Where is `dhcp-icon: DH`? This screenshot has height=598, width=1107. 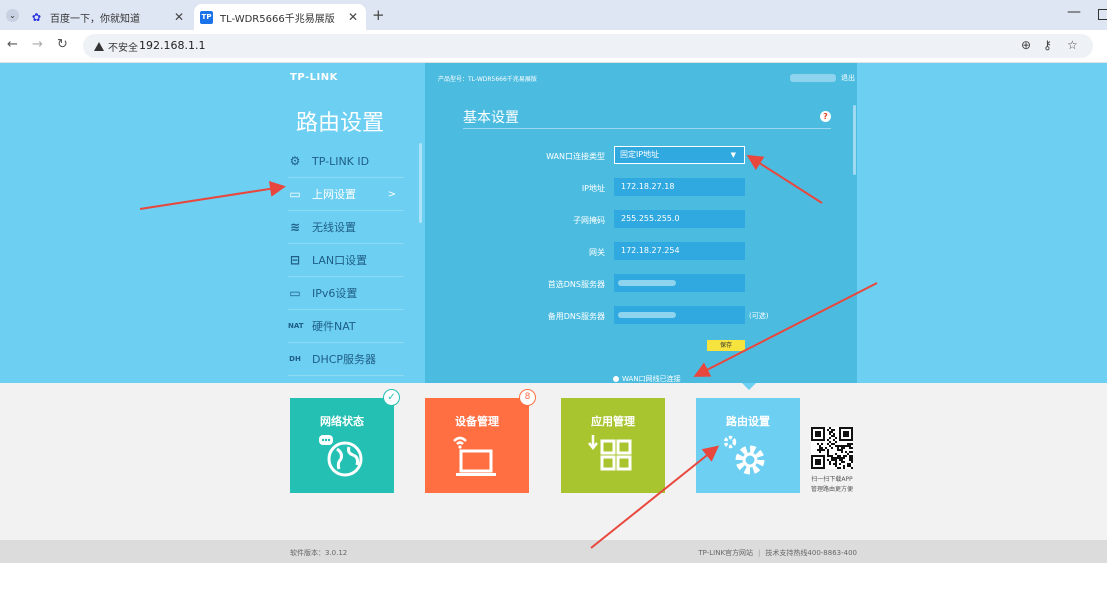 dhcp-icon: DH is located at coordinates (295, 359).